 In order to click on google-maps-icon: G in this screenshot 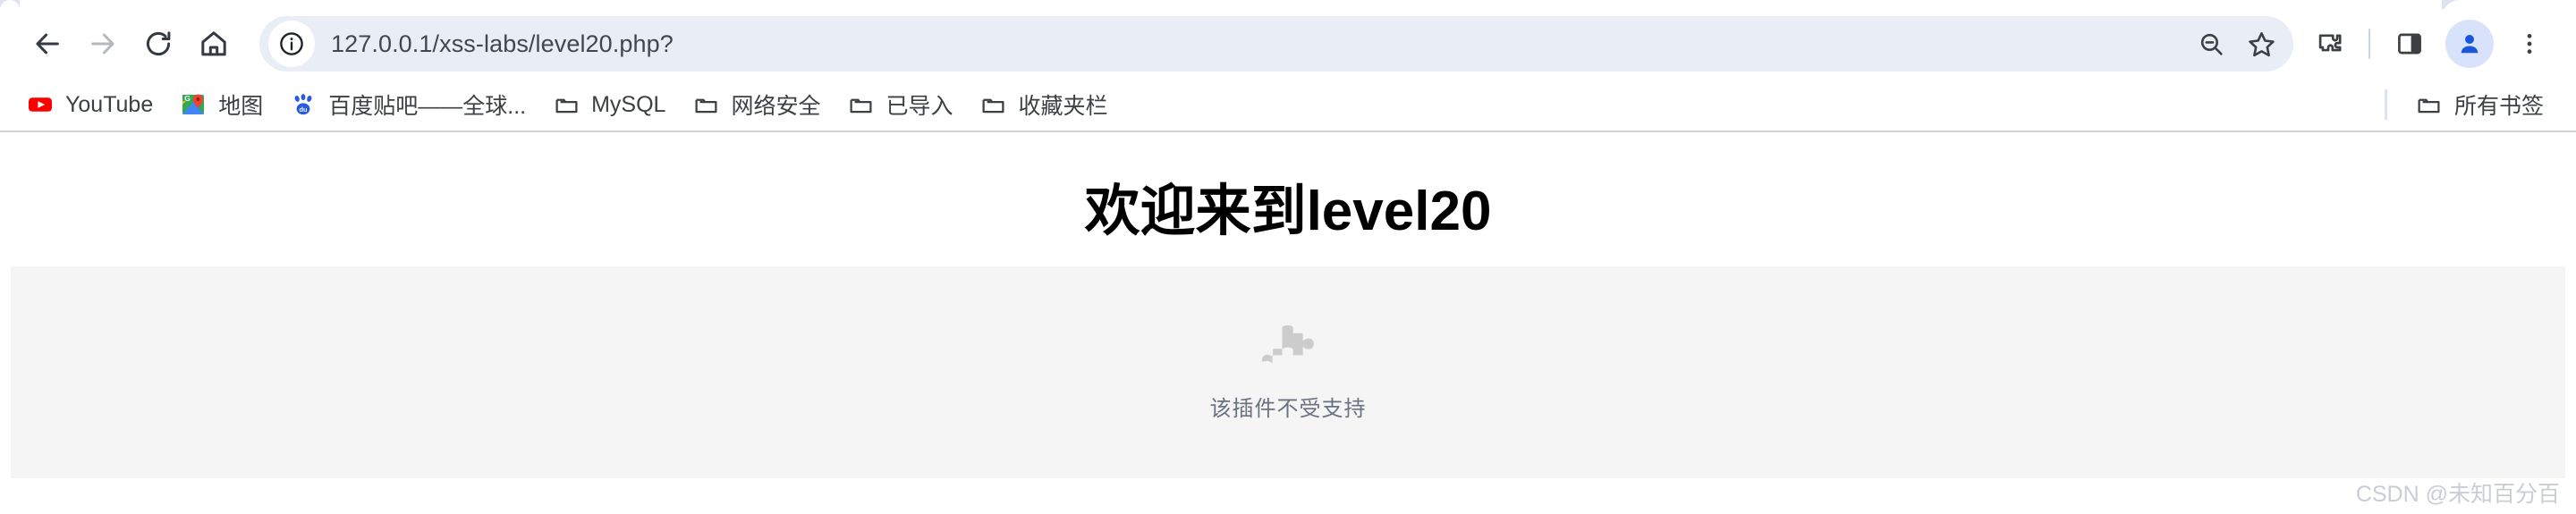, I will do `click(193, 104)`.